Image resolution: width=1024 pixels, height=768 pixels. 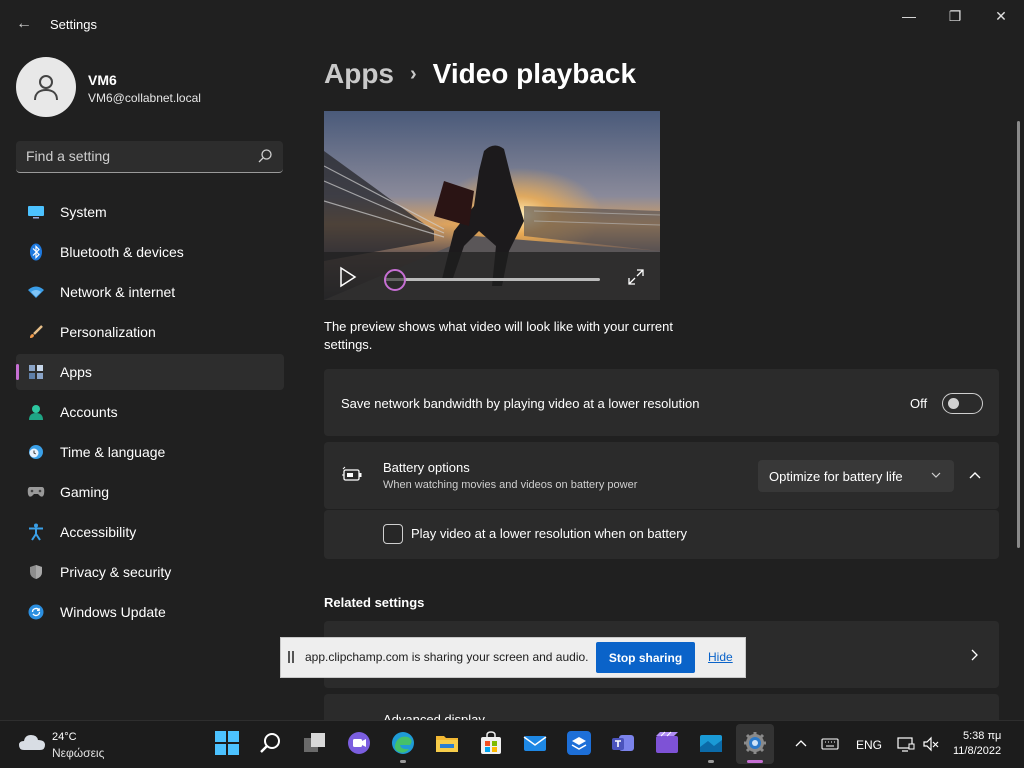 What do you see at coordinates (974, 655) in the screenshot?
I see `chevron-right-icon` at bounding box center [974, 655].